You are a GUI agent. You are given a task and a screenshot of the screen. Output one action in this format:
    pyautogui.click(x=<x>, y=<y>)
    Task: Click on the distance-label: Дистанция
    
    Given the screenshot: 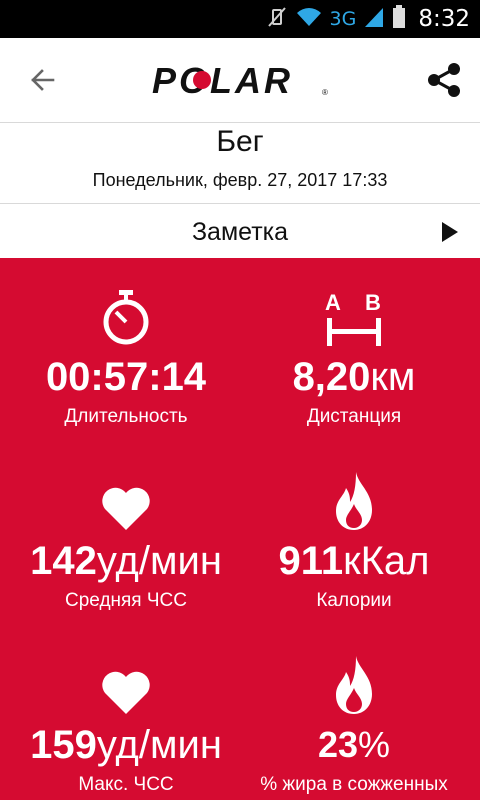 What is the action you would take?
    pyautogui.click(x=354, y=416)
    